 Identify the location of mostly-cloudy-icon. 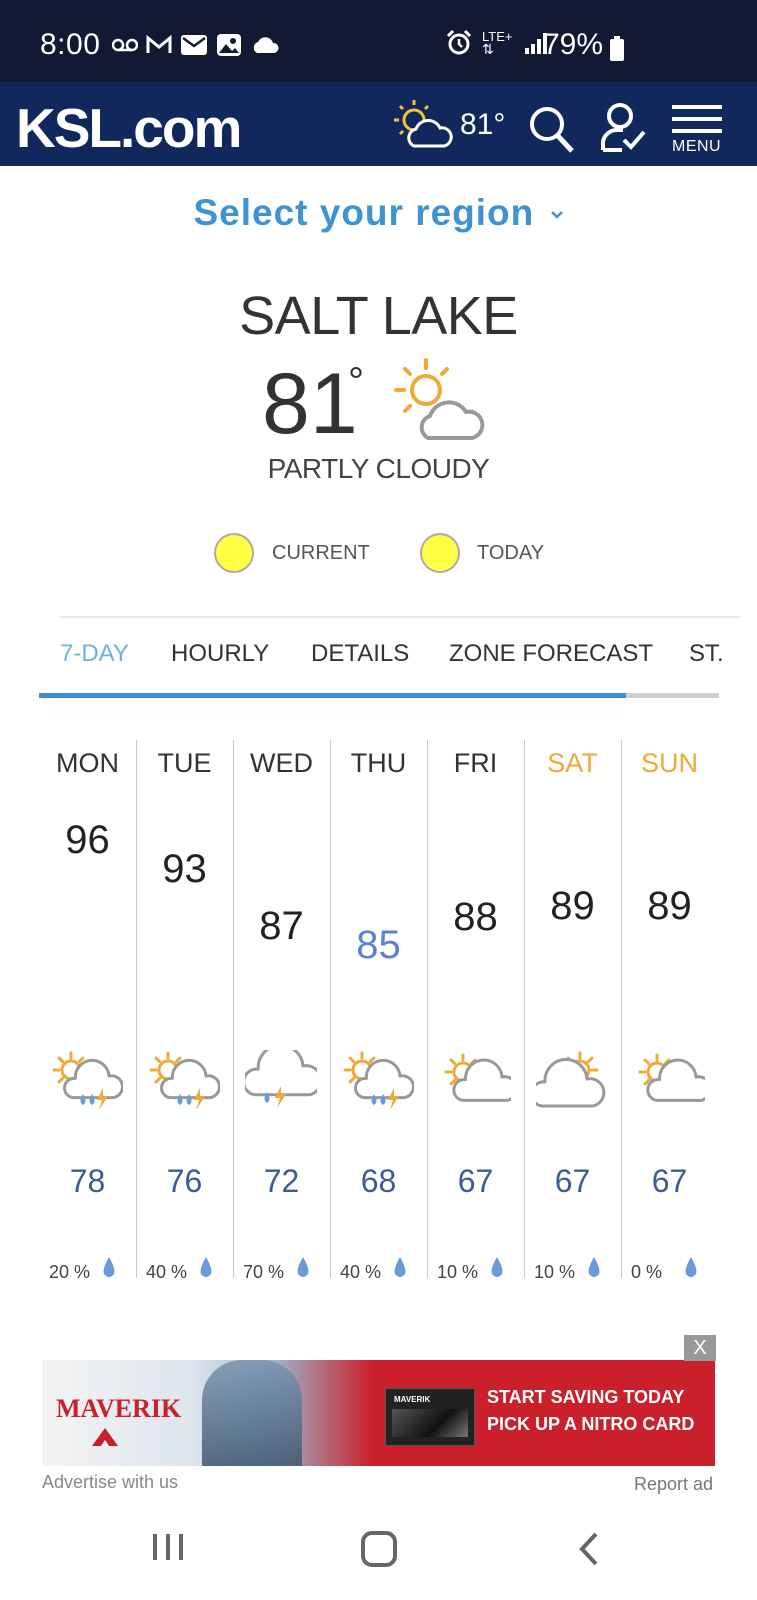
(571, 1079).